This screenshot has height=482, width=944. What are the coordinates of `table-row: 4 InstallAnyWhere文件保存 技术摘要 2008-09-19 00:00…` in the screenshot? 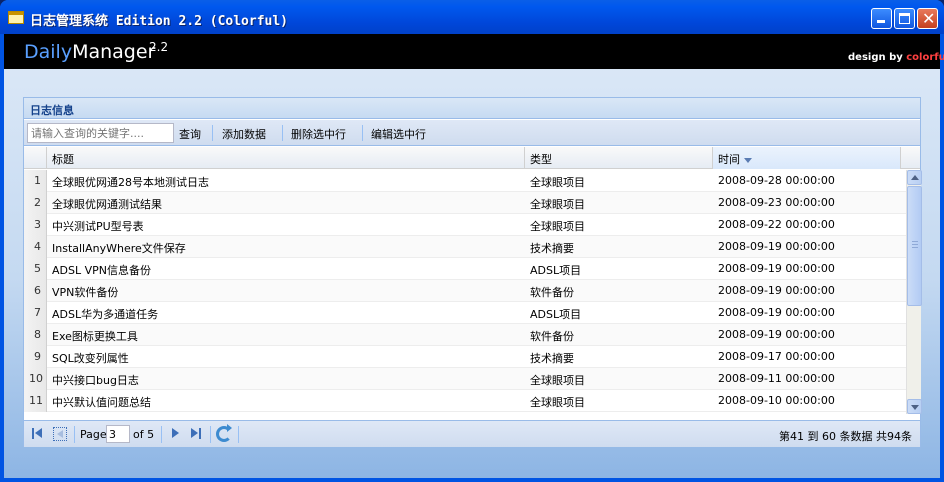 It's located at (465, 247).